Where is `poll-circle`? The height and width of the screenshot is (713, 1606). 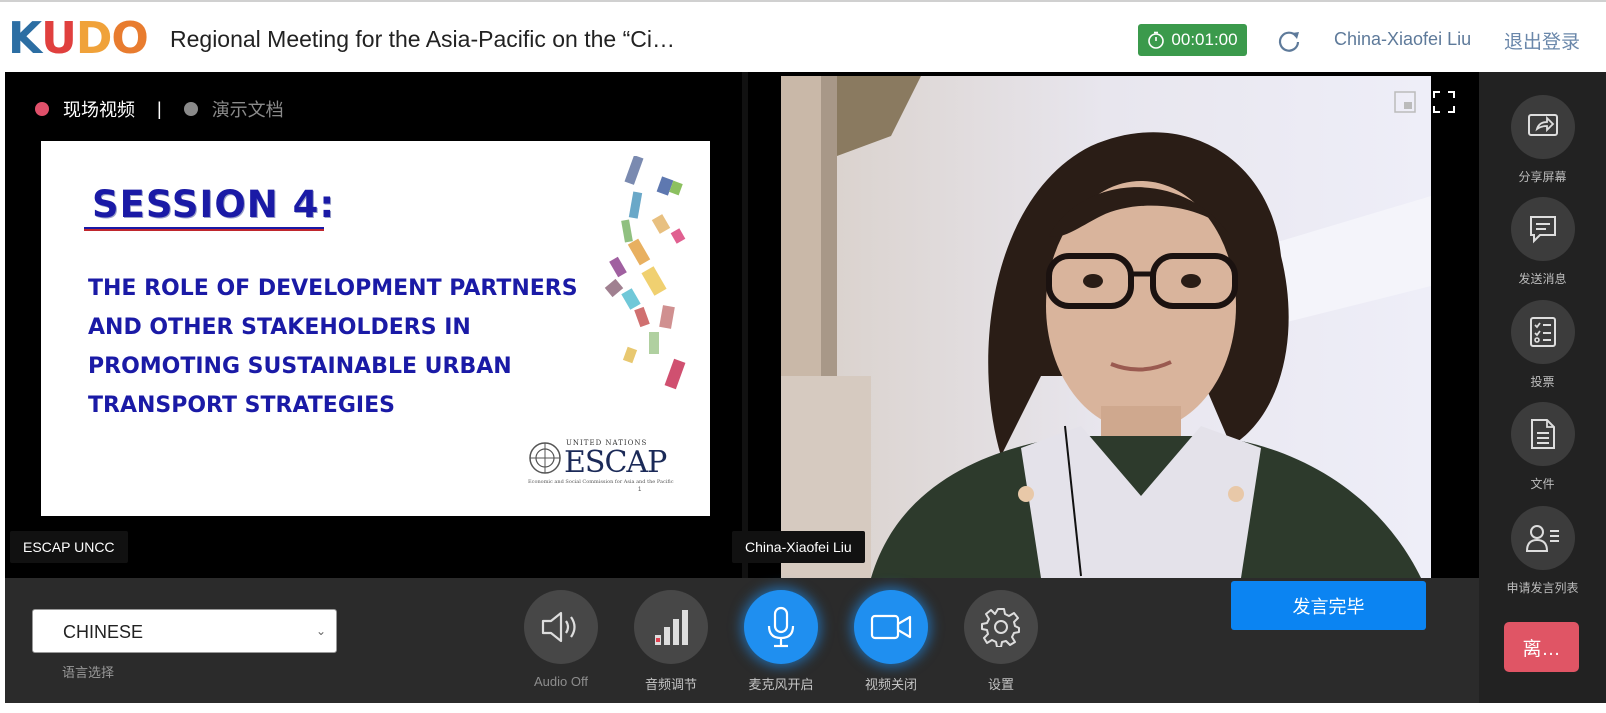
poll-circle is located at coordinates (1542, 332).